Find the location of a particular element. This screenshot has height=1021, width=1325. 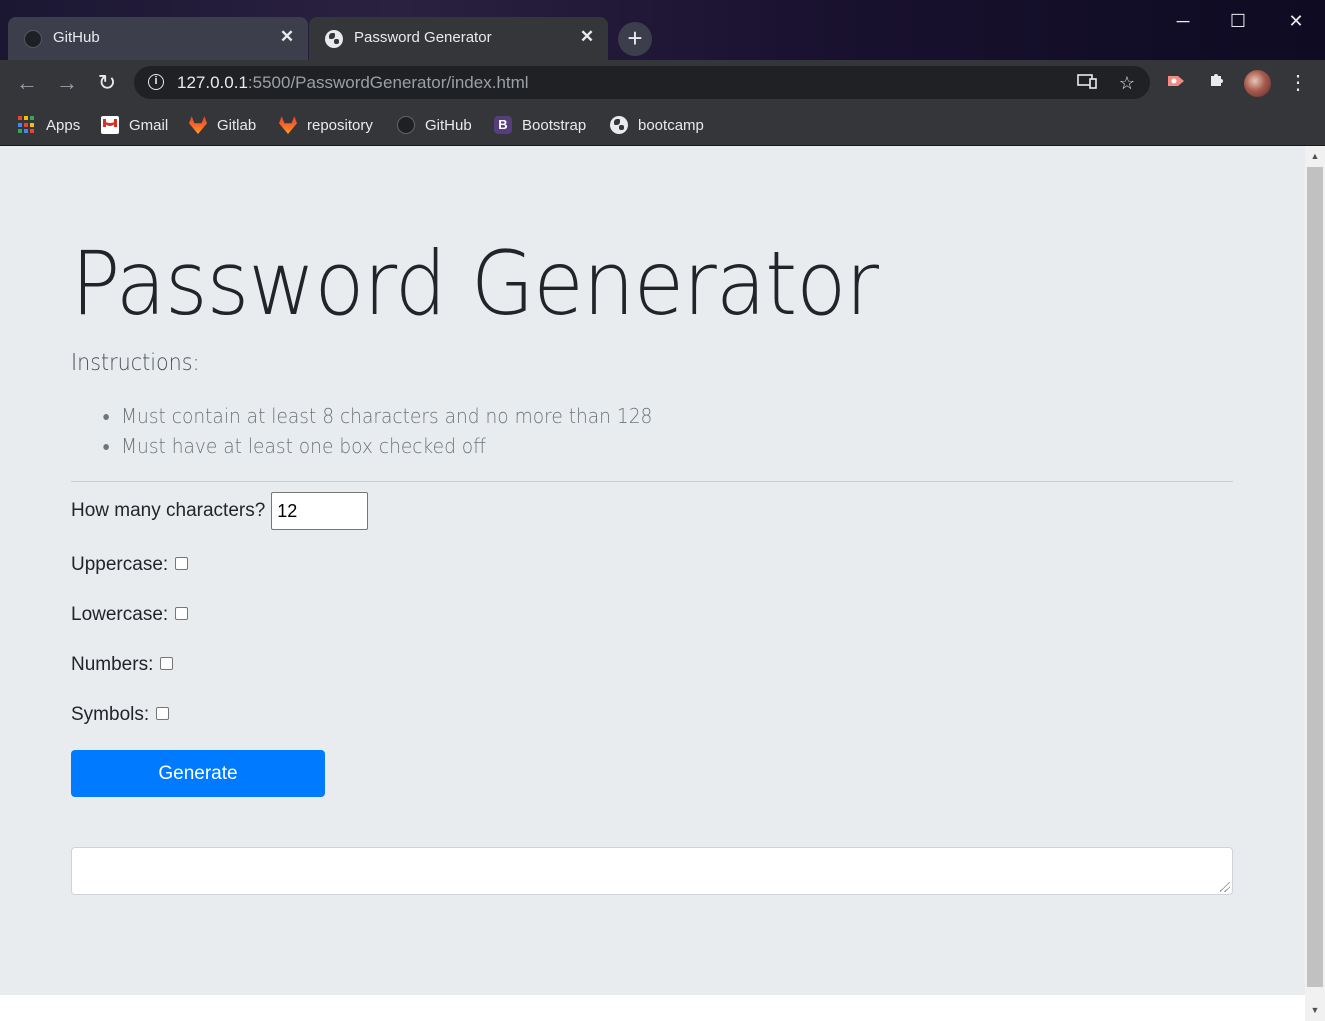

bookmark-star-icon: ☆ is located at coordinates (1127, 83).